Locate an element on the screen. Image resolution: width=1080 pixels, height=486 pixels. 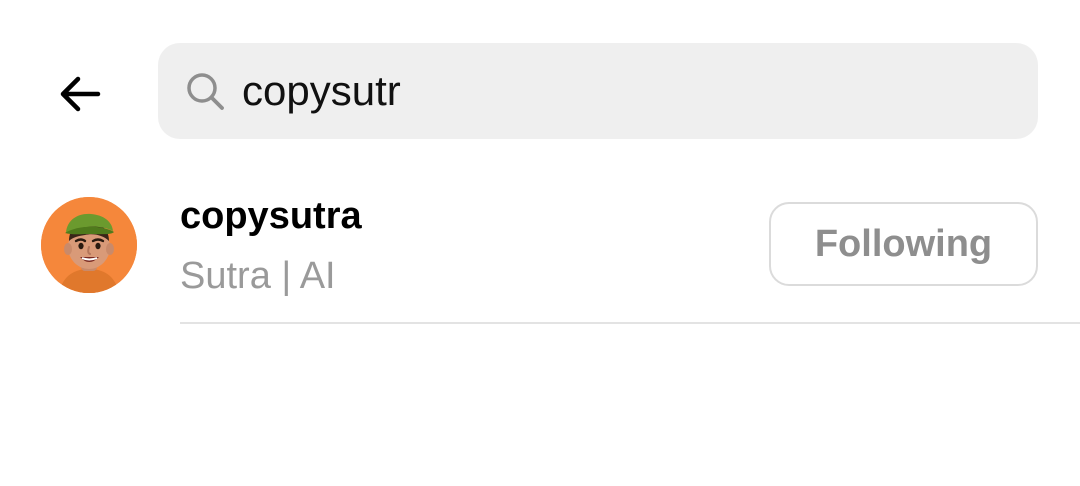
avatar is located at coordinates (89, 245).